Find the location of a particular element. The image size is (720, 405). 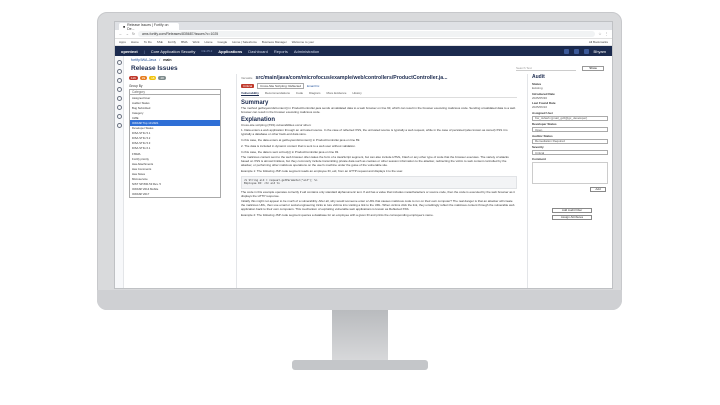

tab-history: History is located at coordinates (356, 93).